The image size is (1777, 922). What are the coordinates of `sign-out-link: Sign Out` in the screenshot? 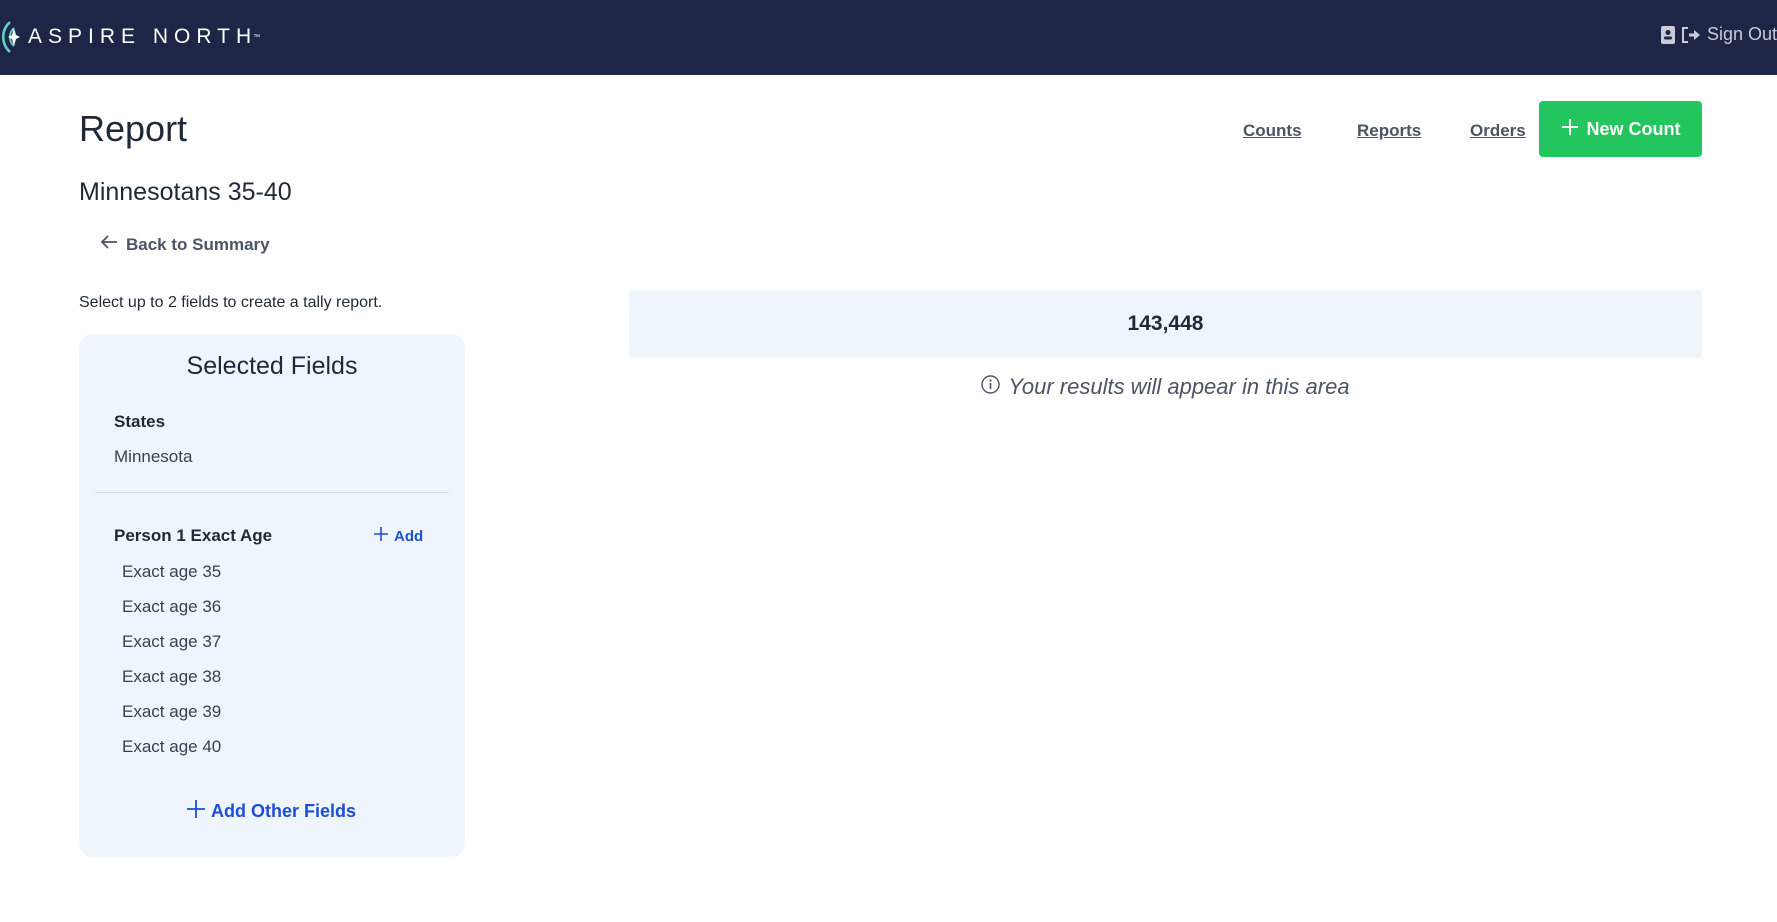 It's located at (1742, 34).